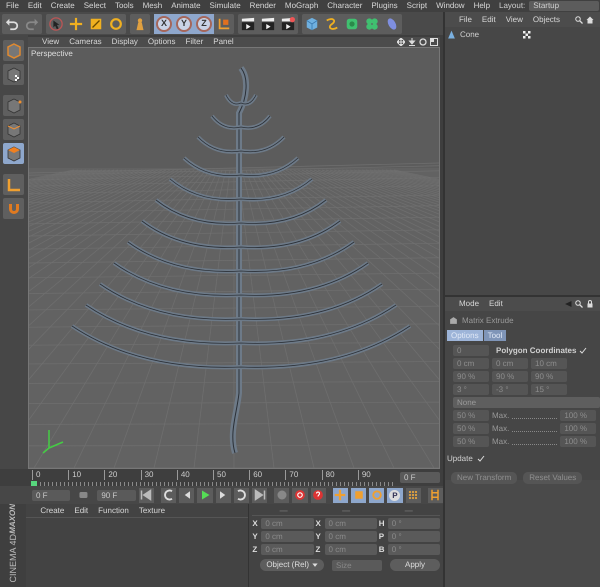 This screenshot has width=600, height=587. What do you see at coordinates (263, 6) in the screenshot?
I see `menu-item: Render` at bounding box center [263, 6].